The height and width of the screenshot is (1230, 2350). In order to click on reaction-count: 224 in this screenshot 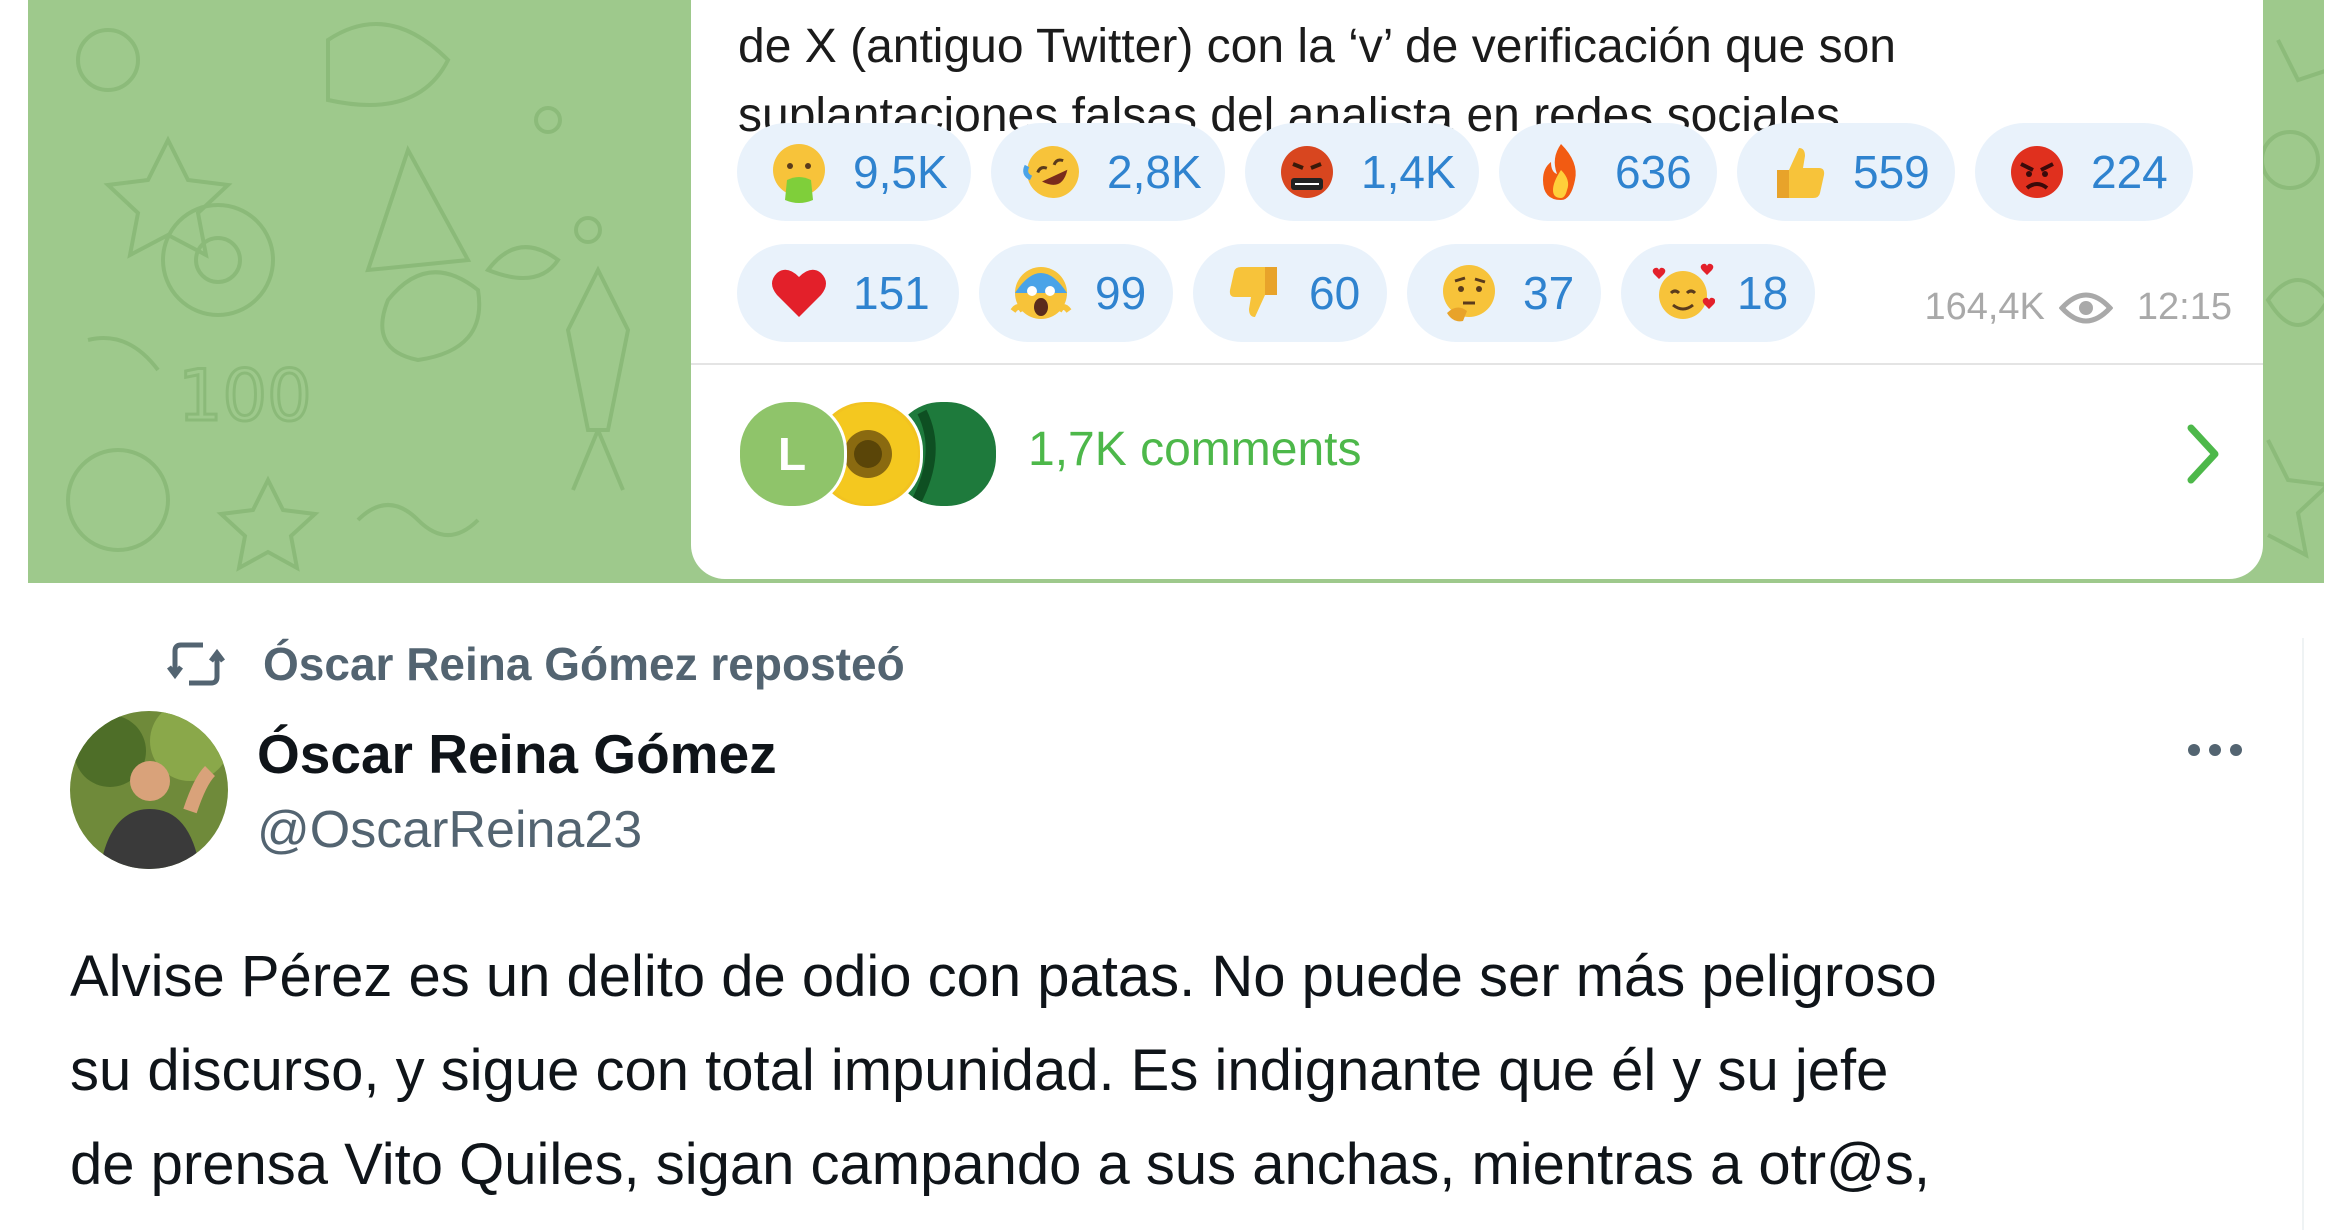, I will do `click(2129, 172)`.